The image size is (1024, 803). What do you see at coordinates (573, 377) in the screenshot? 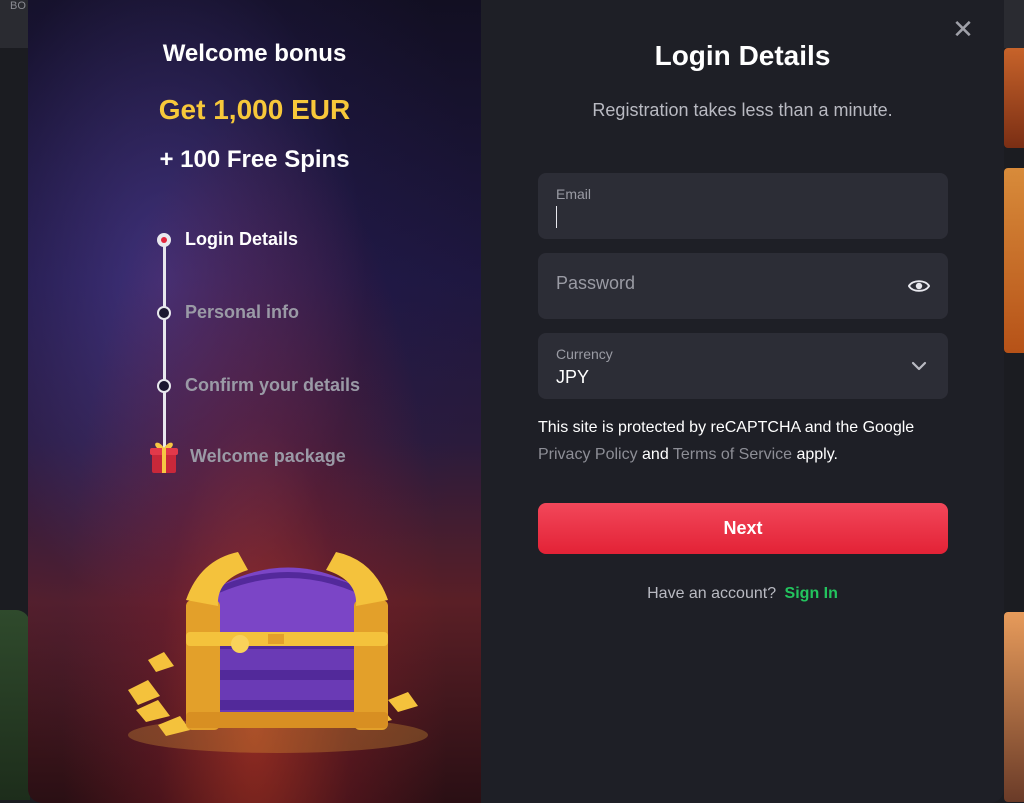
I see `currency-value: JPY` at bounding box center [573, 377].